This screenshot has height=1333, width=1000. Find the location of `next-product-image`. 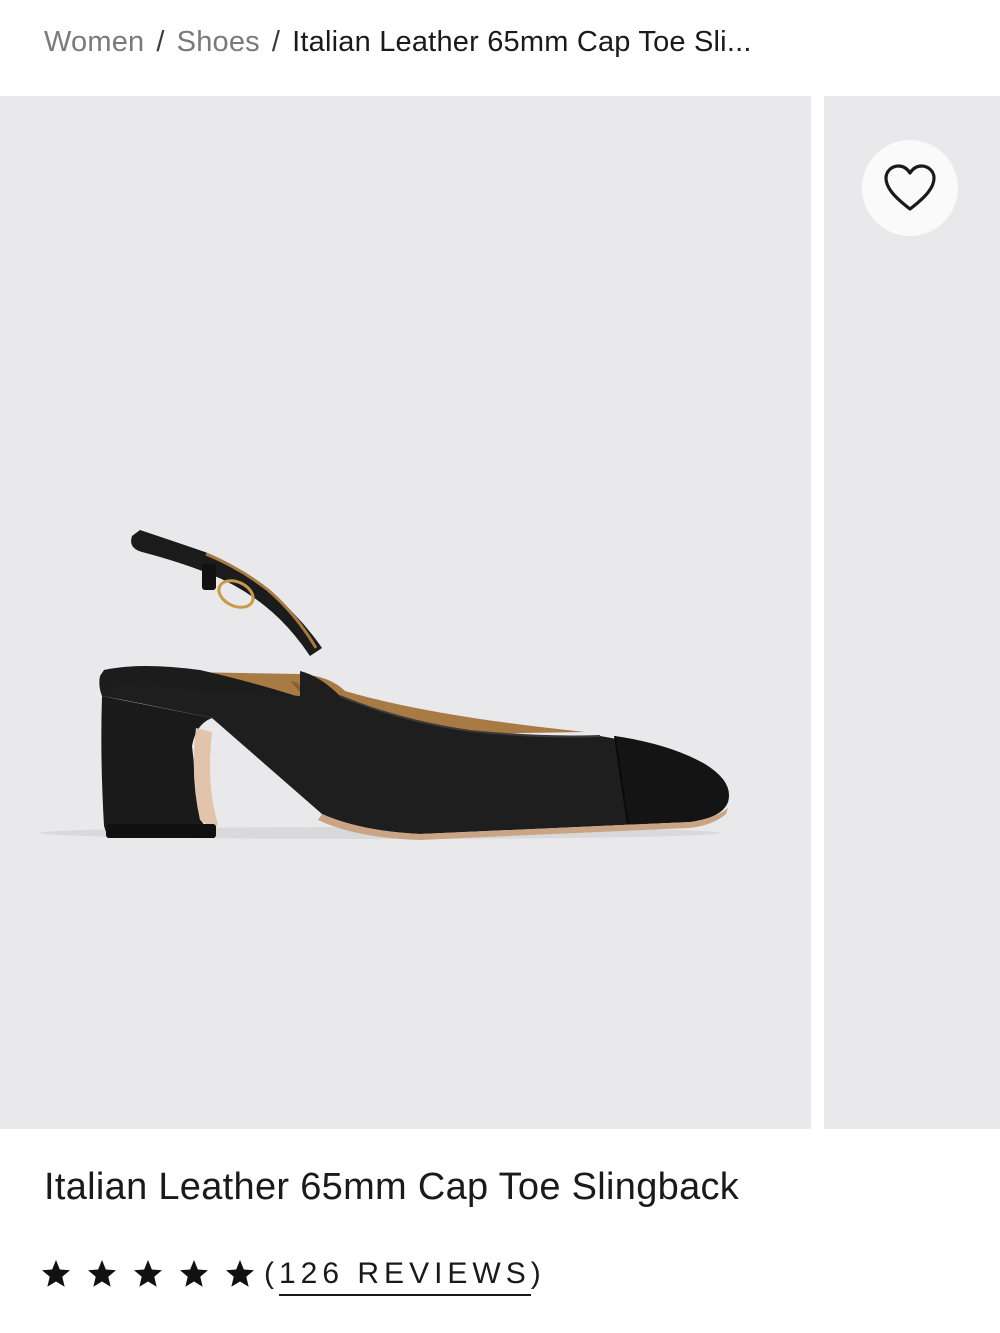

next-product-image is located at coordinates (912, 612).